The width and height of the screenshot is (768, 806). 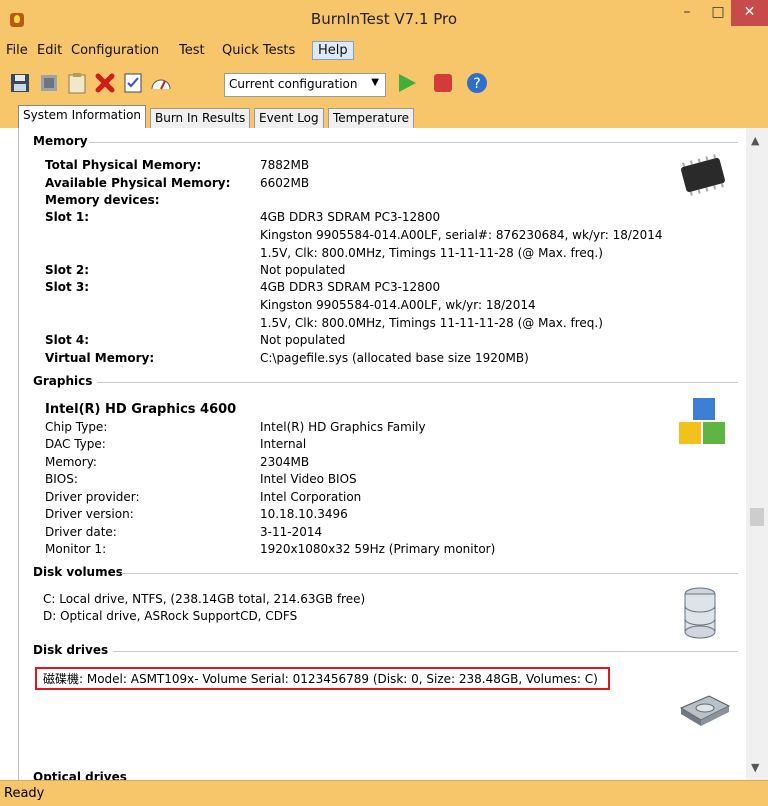 I want to click on slot-2-value: Not populated, so click(x=303, y=270).